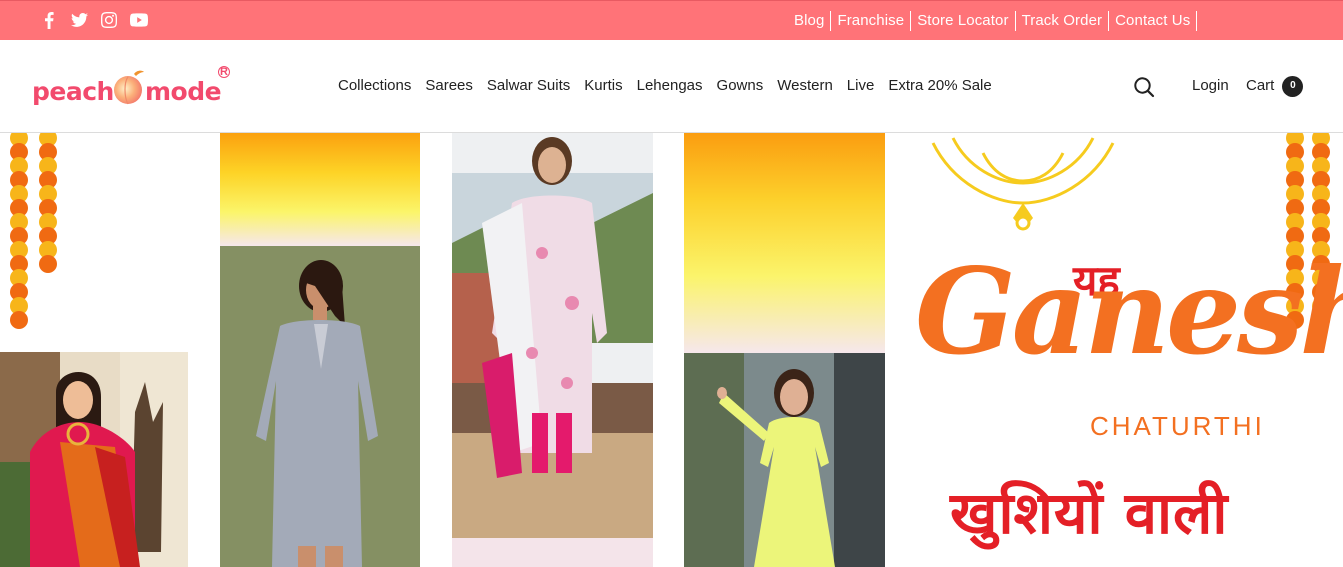  Describe the element at coordinates (73, 91) in the screenshot. I see `logo-text-peach: peach` at that location.